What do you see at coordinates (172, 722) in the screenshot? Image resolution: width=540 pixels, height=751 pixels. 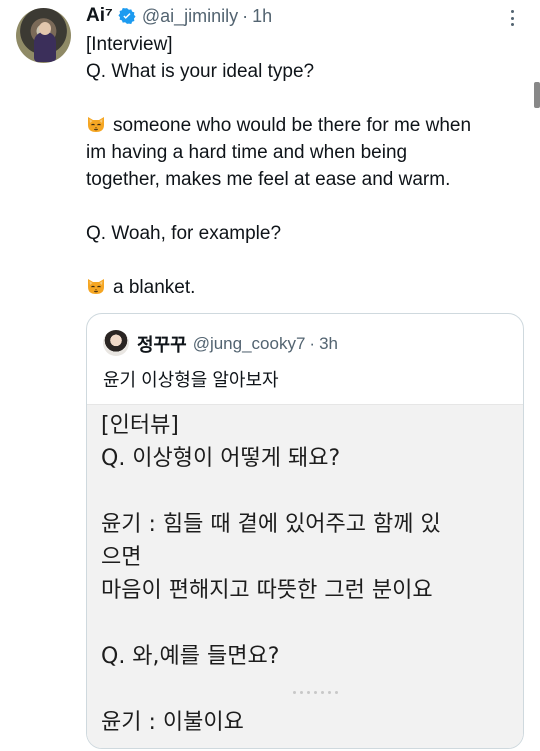 I see `text-line-content: 윤기 : 이불이요` at bounding box center [172, 722].